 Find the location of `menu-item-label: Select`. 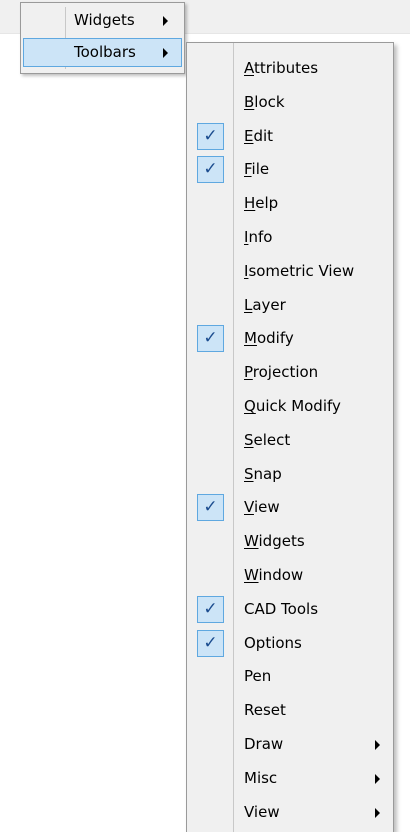

menu-item-label: Select is located at coordinates (267, 440).